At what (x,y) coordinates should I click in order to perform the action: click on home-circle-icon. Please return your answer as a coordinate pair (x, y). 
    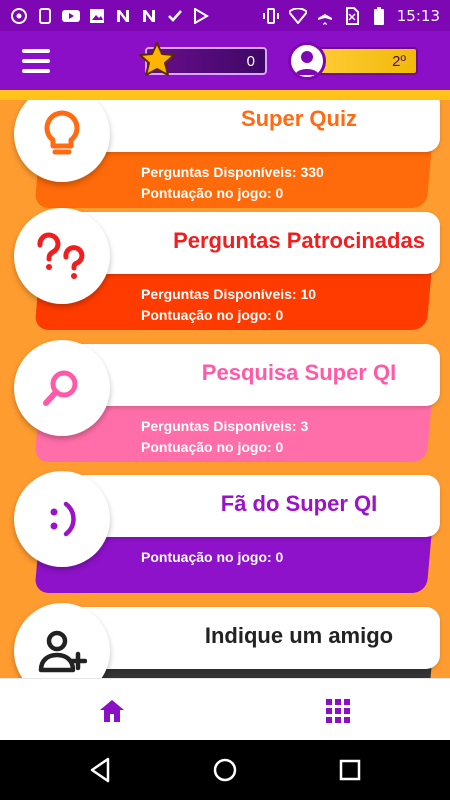
    Looking at the image, I should click on (225, 770).